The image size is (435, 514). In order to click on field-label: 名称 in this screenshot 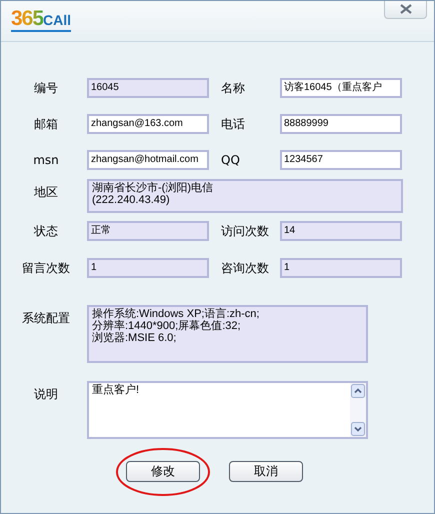, I will do `click(233, 88)`.